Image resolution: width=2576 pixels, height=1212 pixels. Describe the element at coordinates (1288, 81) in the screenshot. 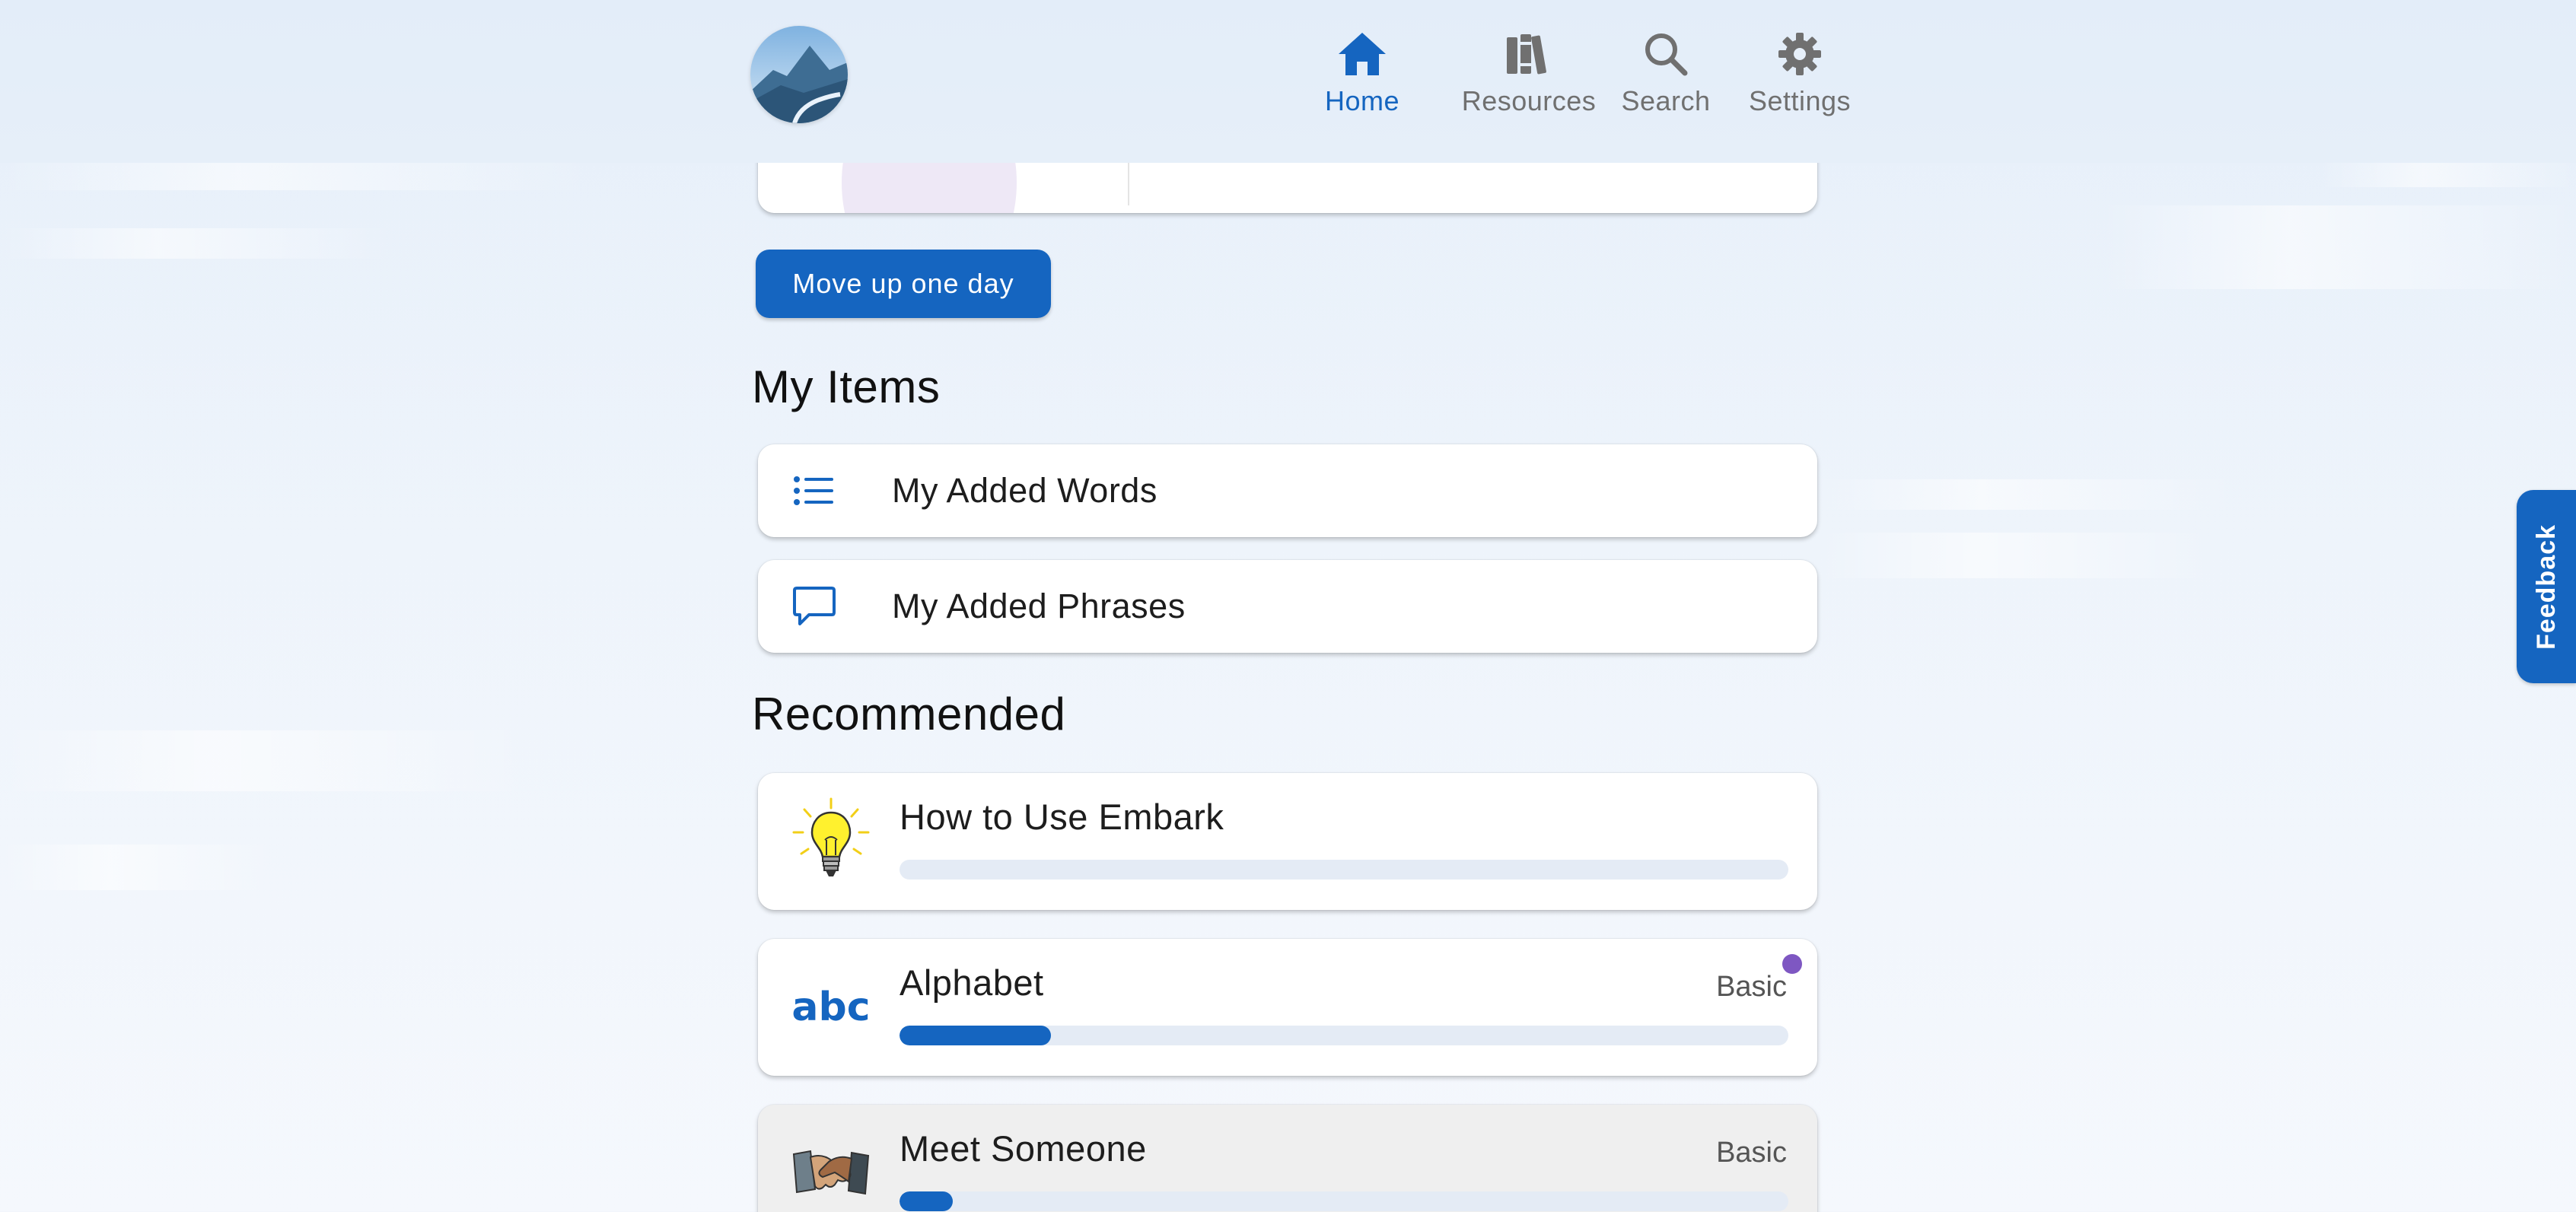

I see `top-nav-bar: Home Resources Search Settings` at that location.